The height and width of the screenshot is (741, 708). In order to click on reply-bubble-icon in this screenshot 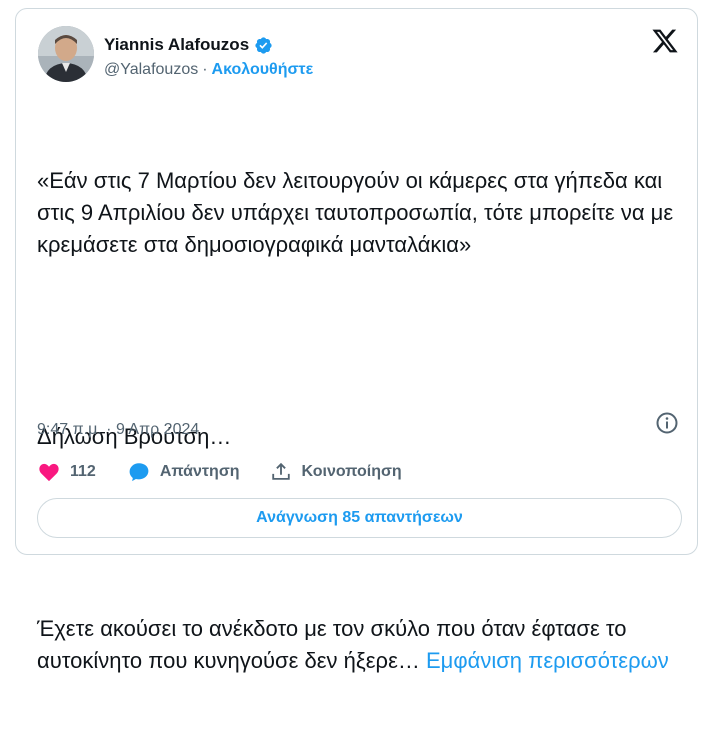, I will do `click(139, 472)`.